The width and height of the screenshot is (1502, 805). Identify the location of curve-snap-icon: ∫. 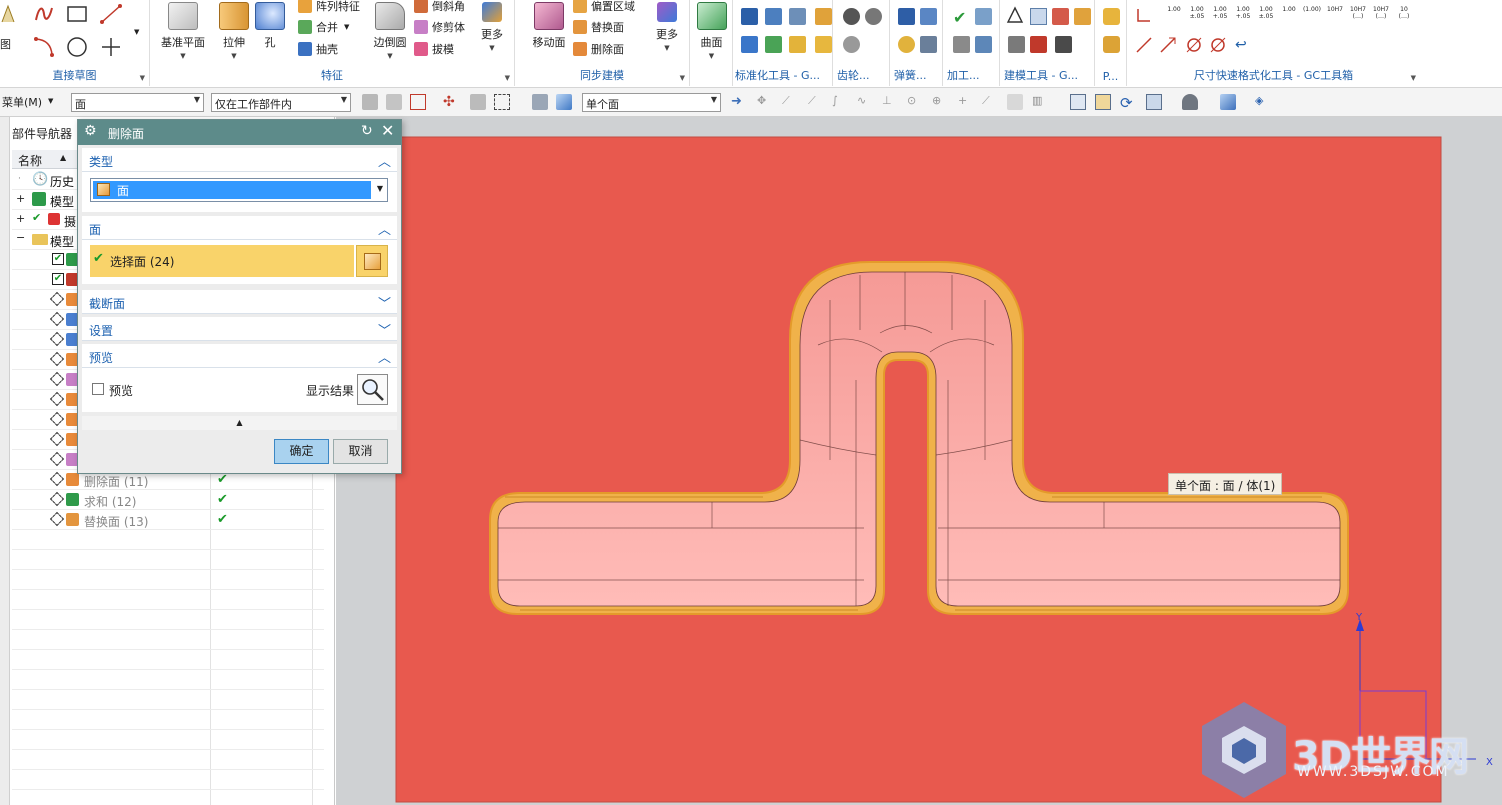
(840, 102).